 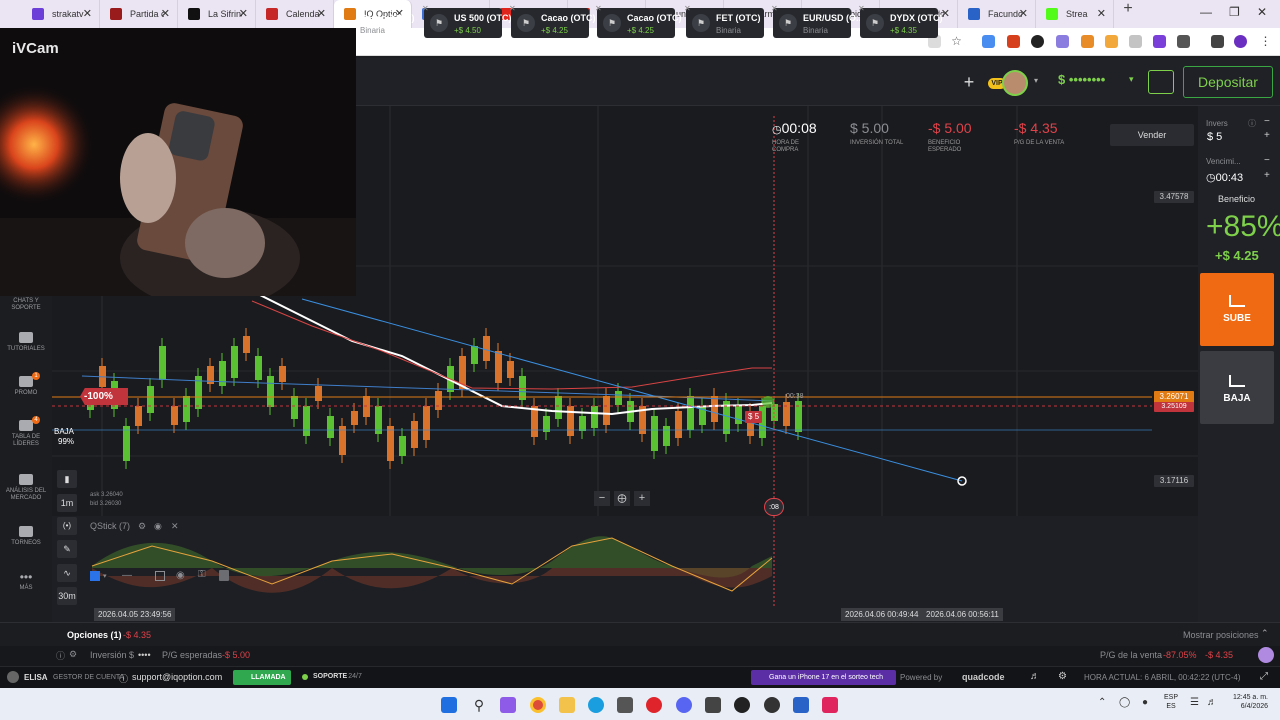 What do you see at coordinates (67, 573) in the screenshot?
I see `wave-icon: ∿` at bounding box center [67, 573].